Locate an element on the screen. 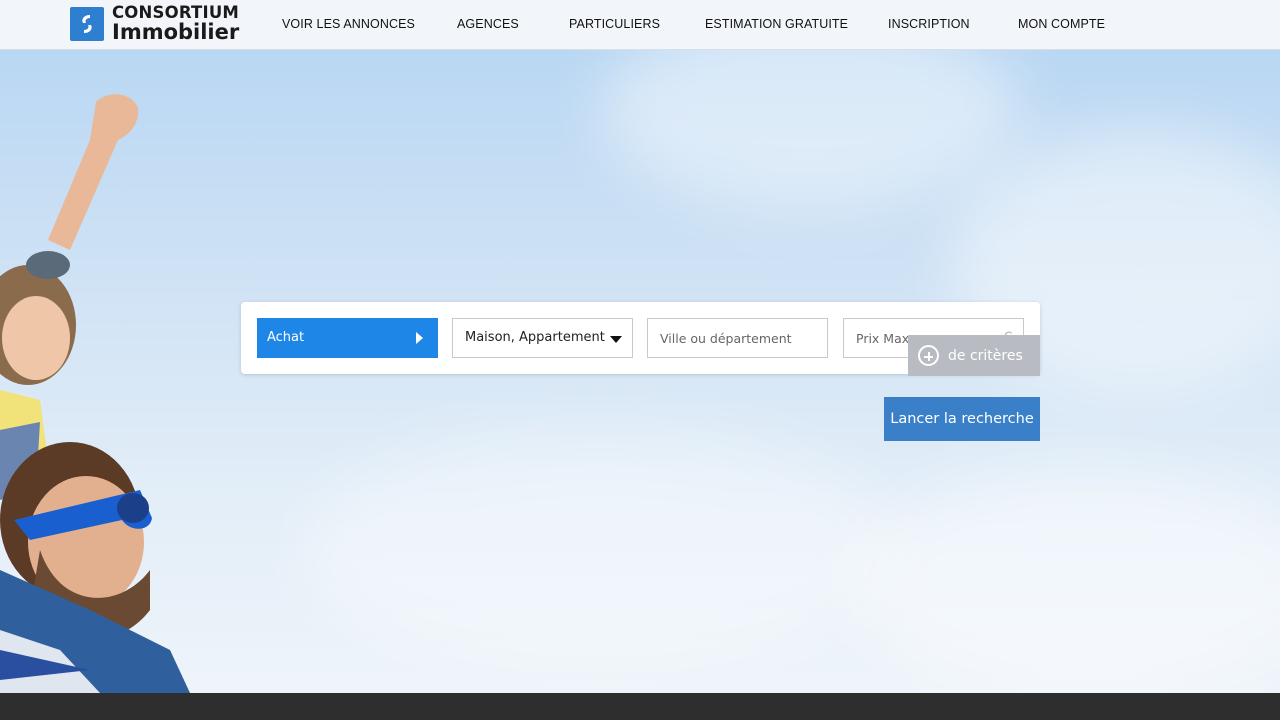 The height and width of the screenshot is (720, 1280). triangle-right-icon is located at coordinates (419, 338).